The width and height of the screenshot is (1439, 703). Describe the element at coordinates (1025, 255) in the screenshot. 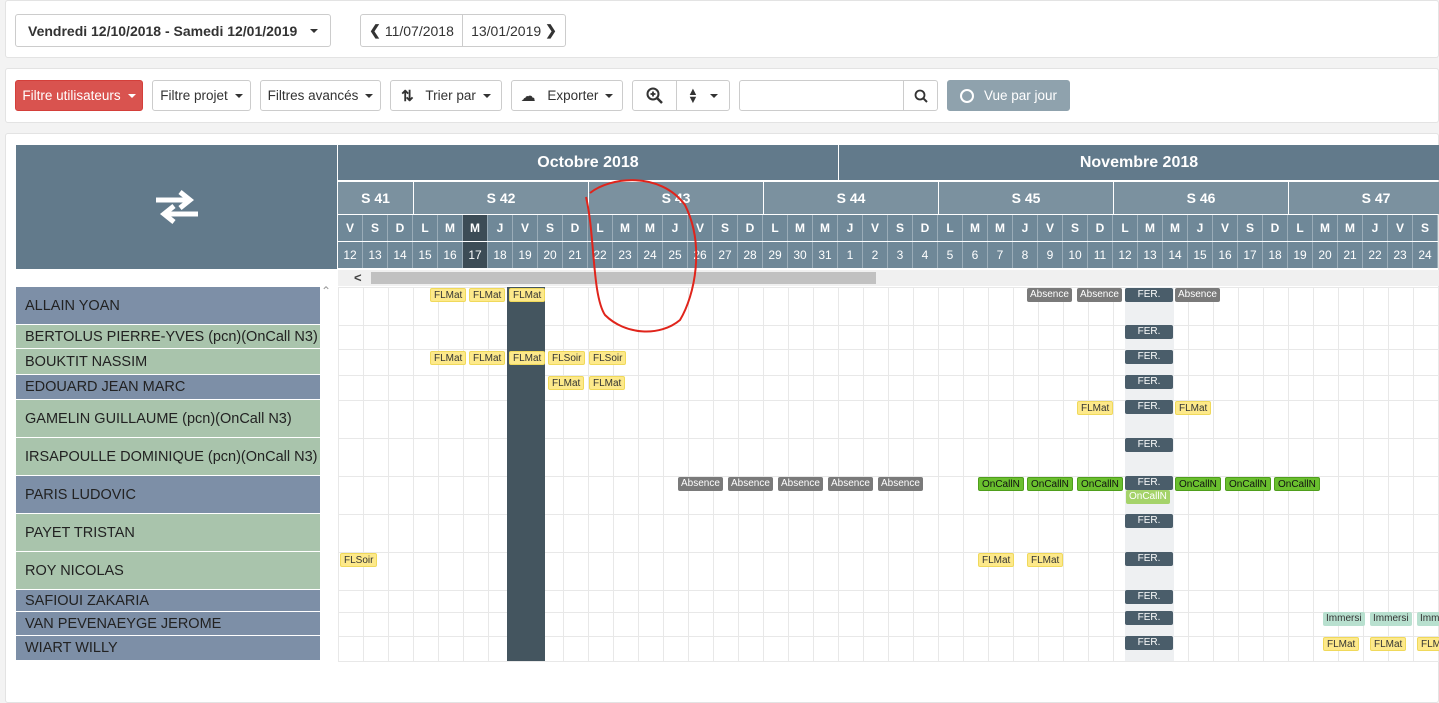

I see `day-number: 8` at that location.